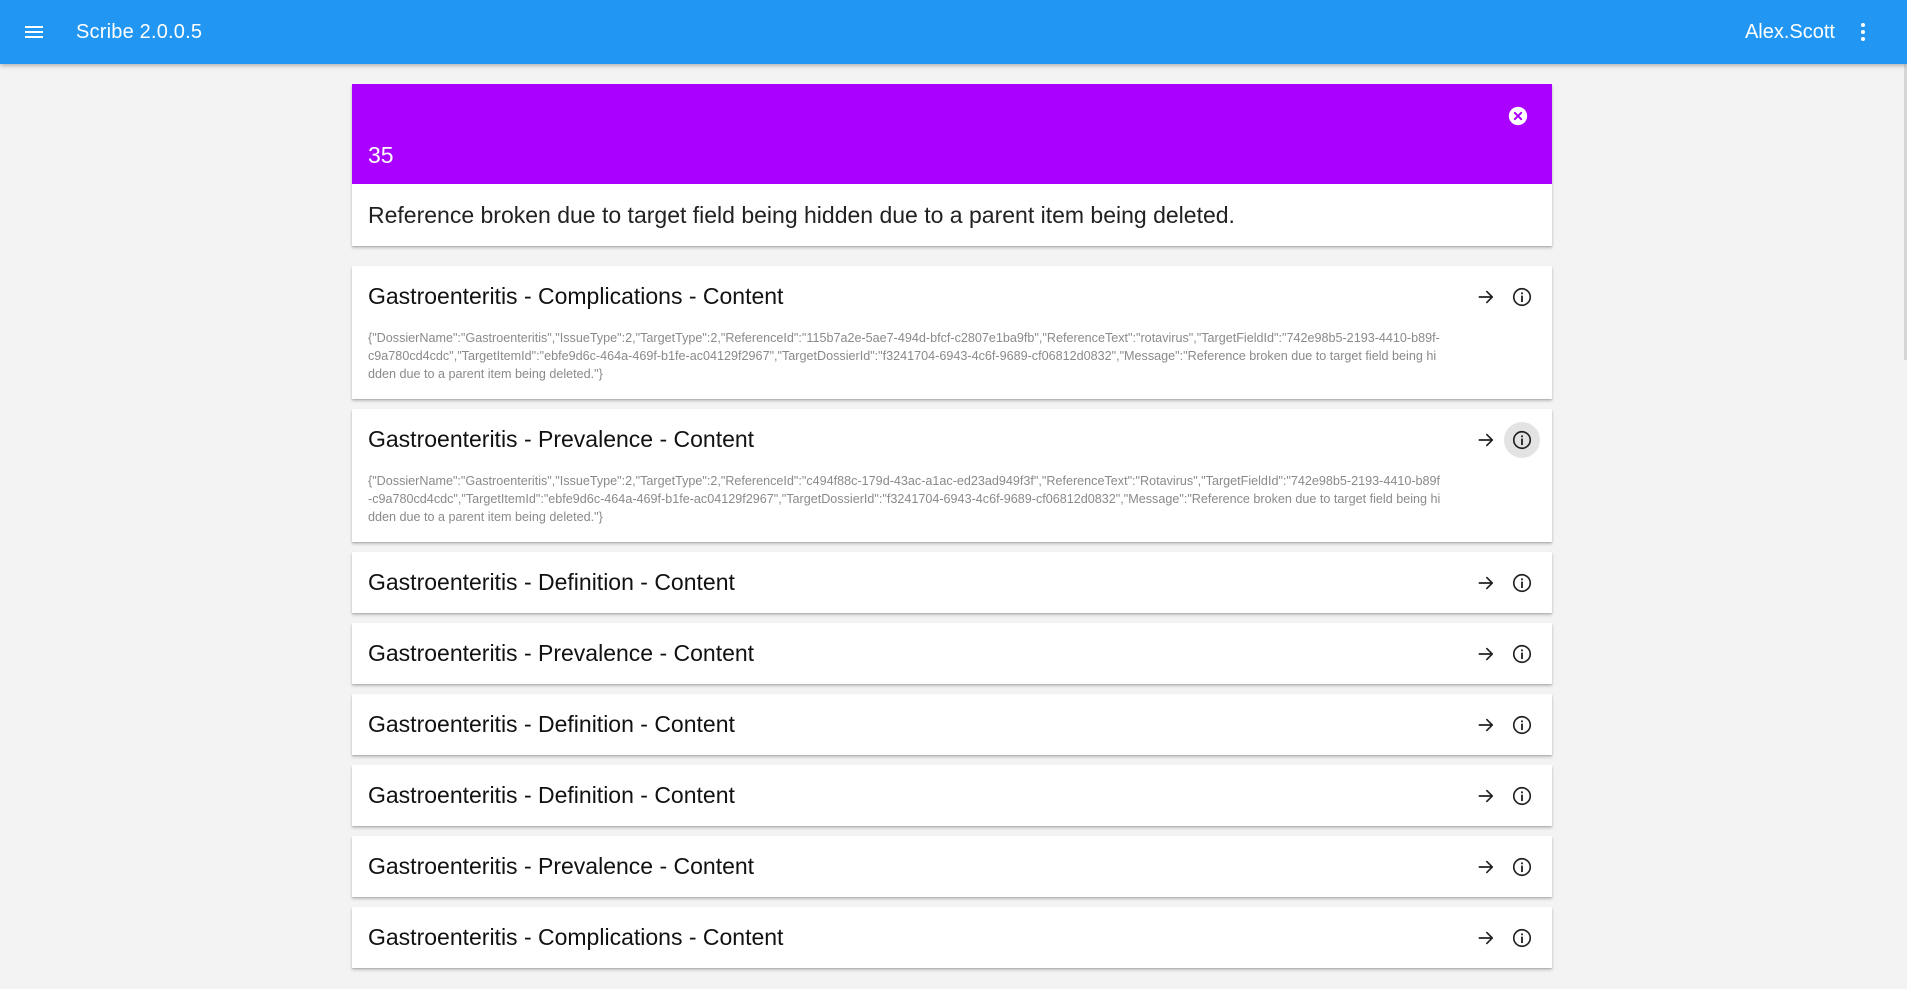 Image resolution: width=1907 pixels, height=989 pixels. I want to click on menu-button, so click(34, 32).